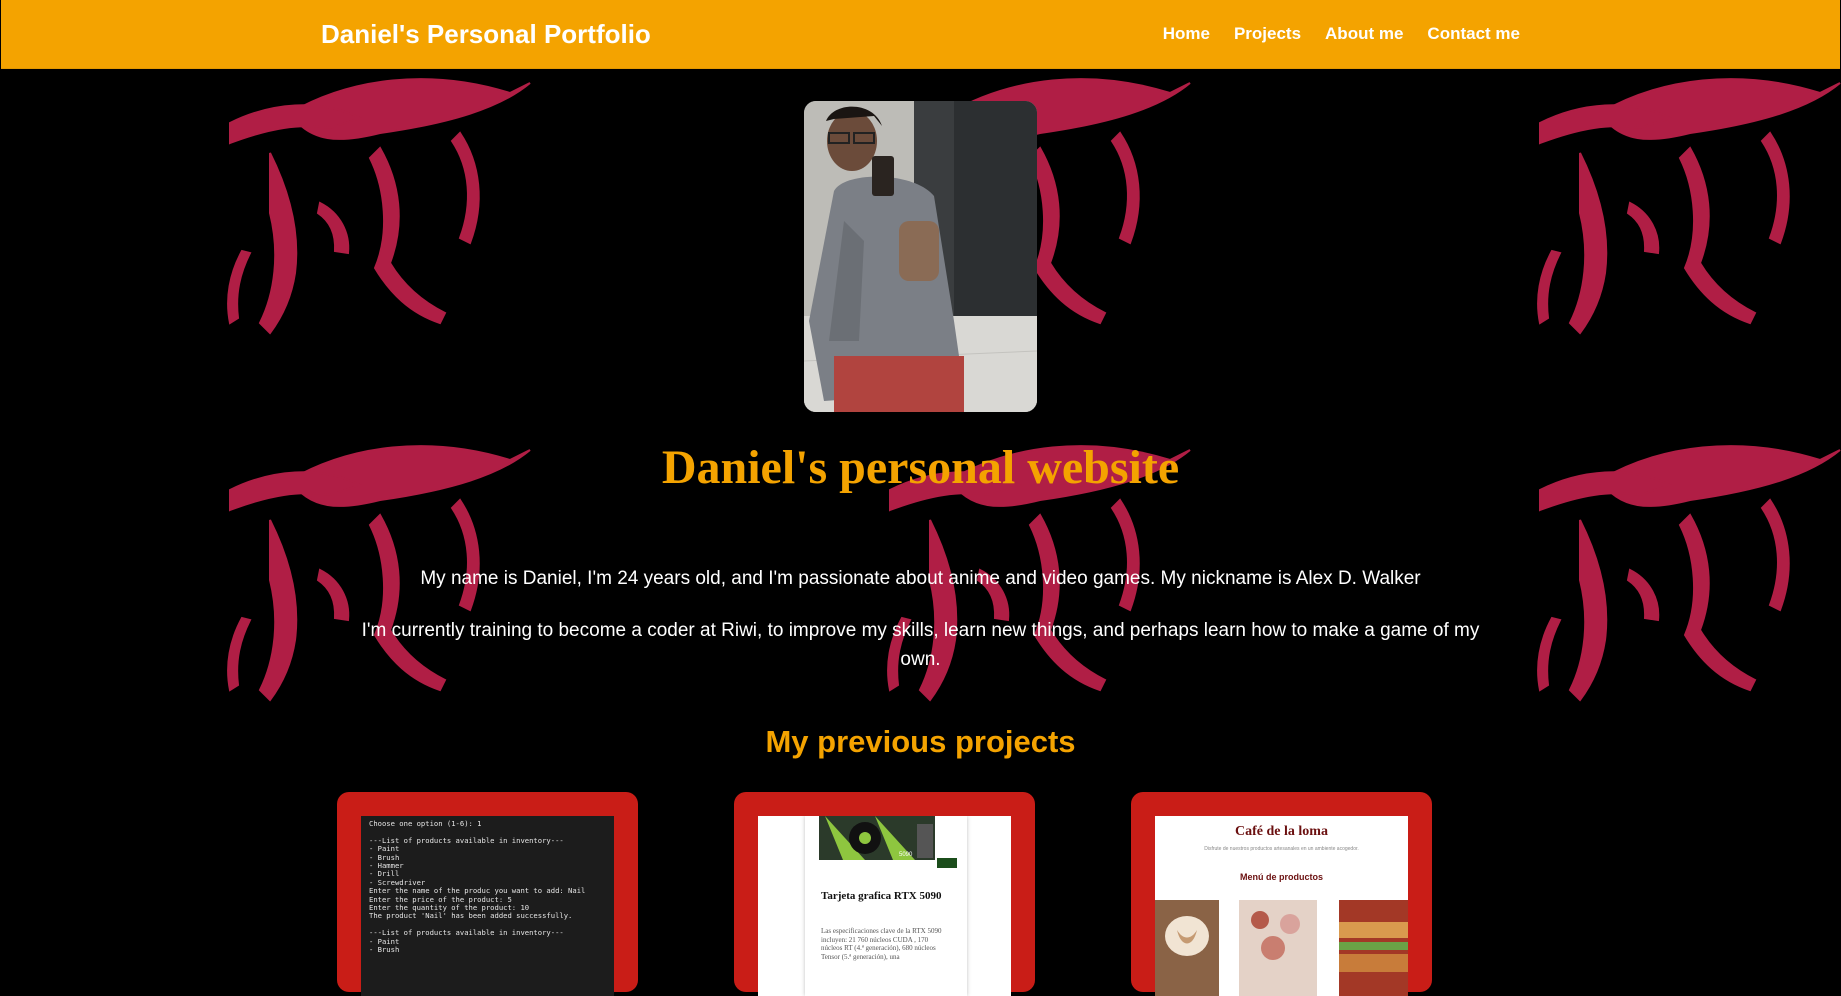 The height and width of the screenshot is (996, 1841). What do you see at coordinates (906, 855) in the screenshot?
I see `gpu-box-label: 5090` at bounding box center [906, 855].